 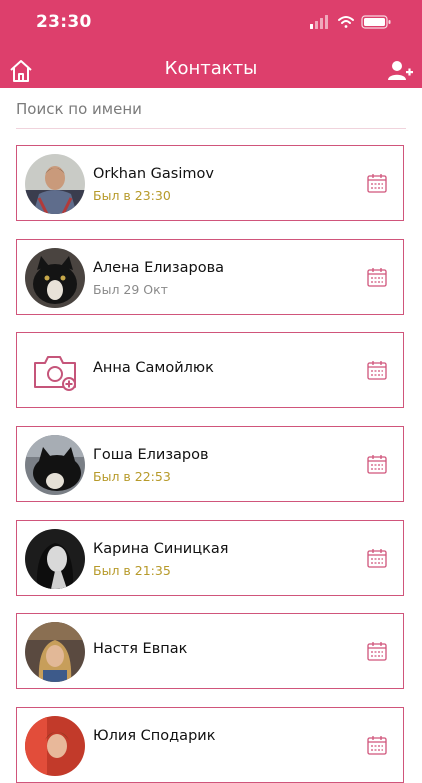 What do you see at coordinates (159, 268) in the screenshot?
I see `contact-name: Алена Елизарова` at bounding box center [159, 268].